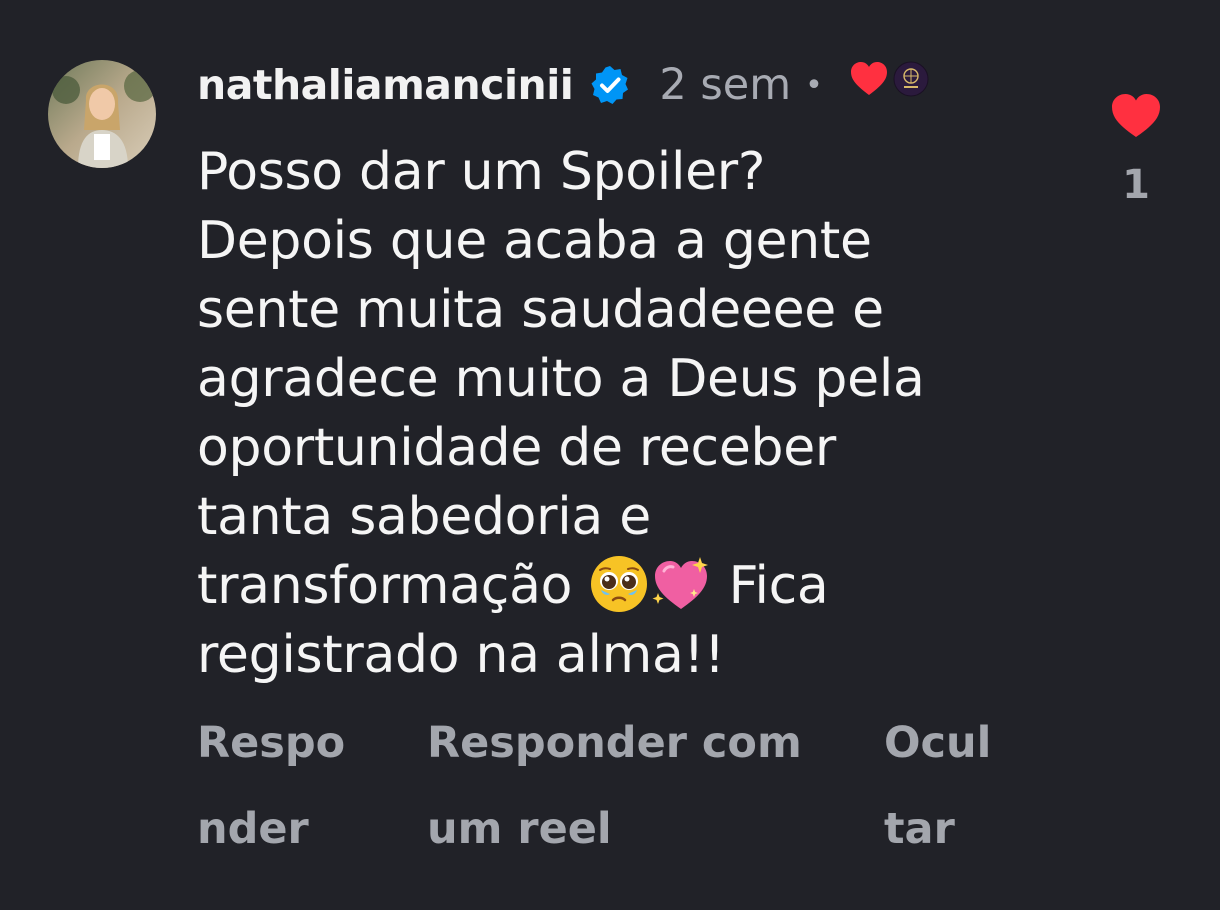 The height and width of the screenshot is (910, 1220). I want to click on hide-label-line: tar, so click(919, 829).